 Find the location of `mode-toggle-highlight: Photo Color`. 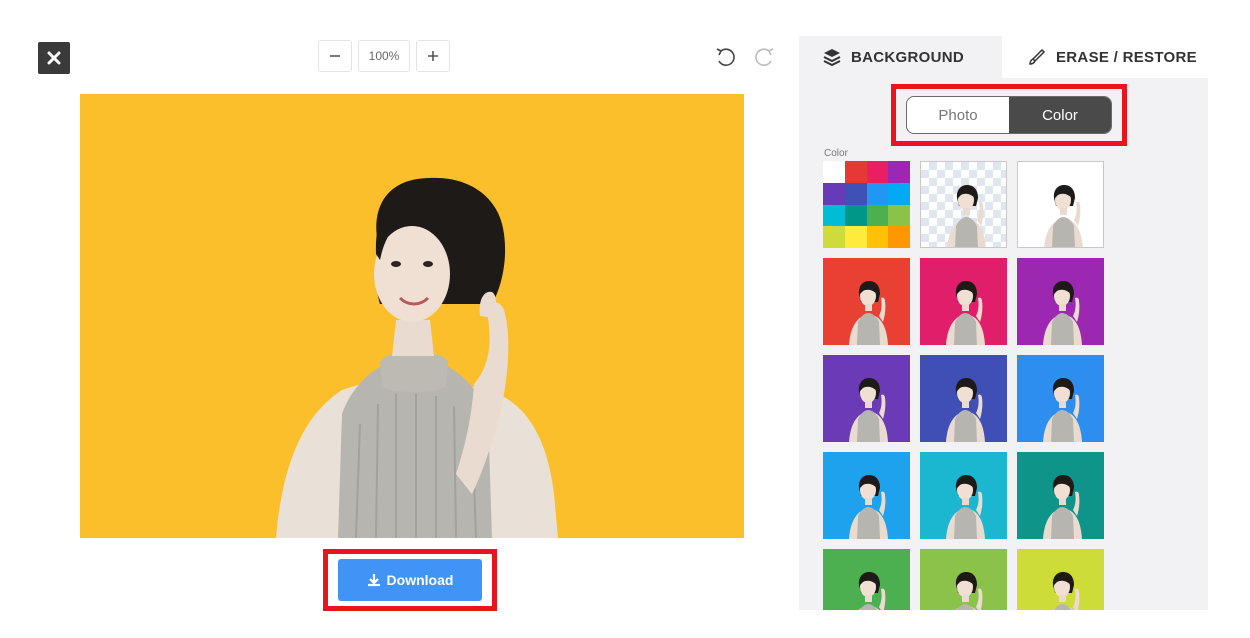

mode-toggle-highlight: Photo Color is located at coordinates (1009, 115).